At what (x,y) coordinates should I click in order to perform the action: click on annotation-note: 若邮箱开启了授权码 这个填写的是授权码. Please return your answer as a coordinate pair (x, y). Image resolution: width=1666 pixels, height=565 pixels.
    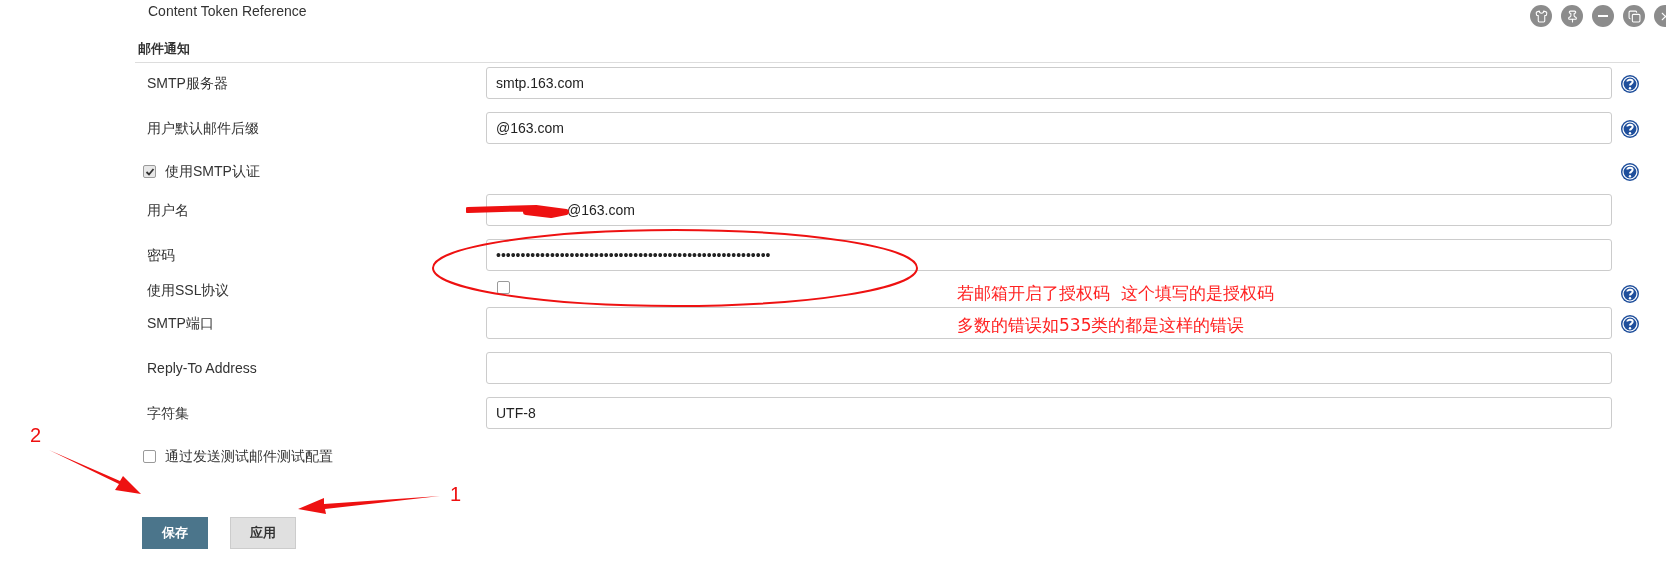
    Looking at the image, I should click on (1115, 293).